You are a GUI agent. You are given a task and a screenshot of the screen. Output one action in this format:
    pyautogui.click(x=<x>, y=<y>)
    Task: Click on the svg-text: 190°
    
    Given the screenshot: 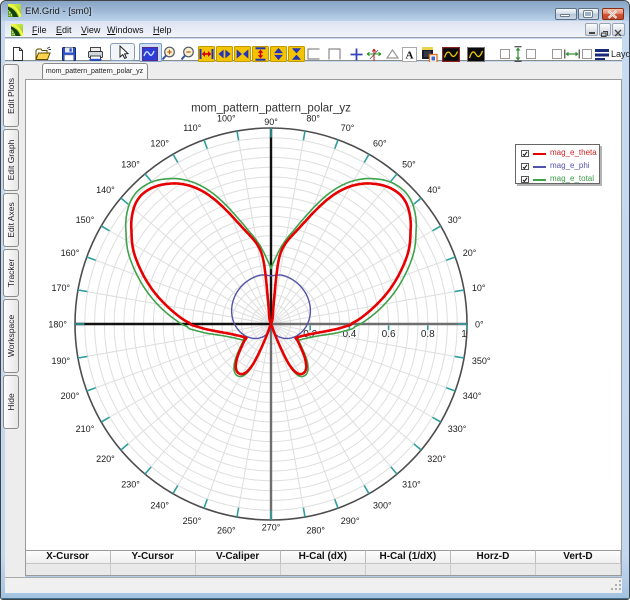 What is the action you would take?
    pyautogui.click(x=60, y=361)
    